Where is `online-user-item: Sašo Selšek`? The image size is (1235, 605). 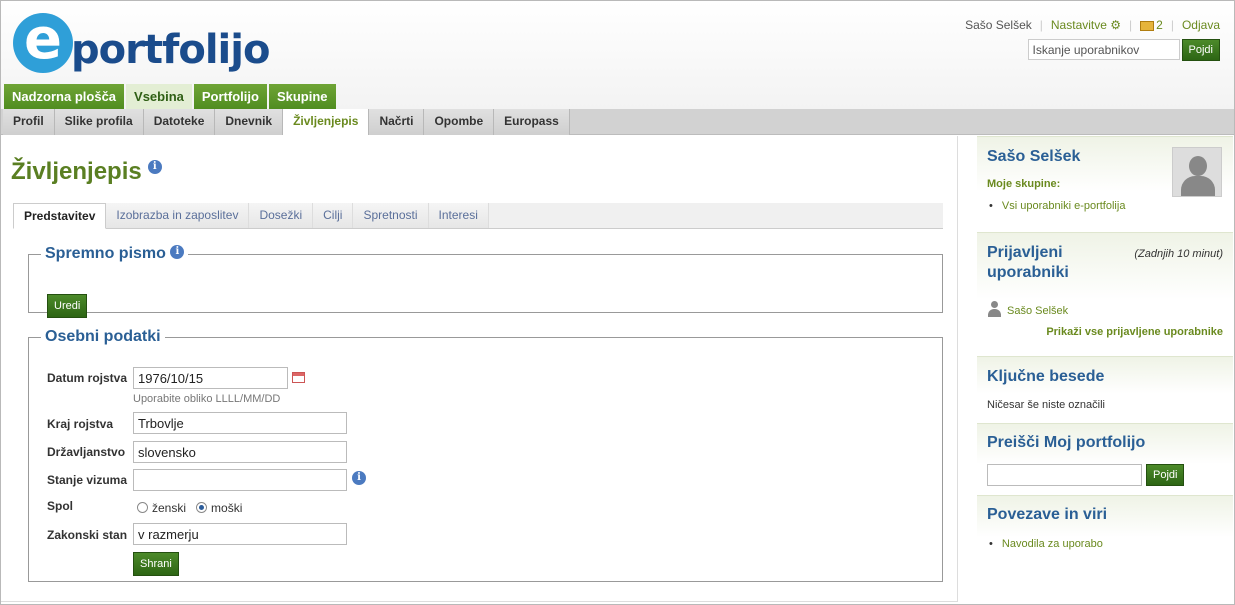 online-user-item: Sašo Selšek is located at coordinates (1027, 309).